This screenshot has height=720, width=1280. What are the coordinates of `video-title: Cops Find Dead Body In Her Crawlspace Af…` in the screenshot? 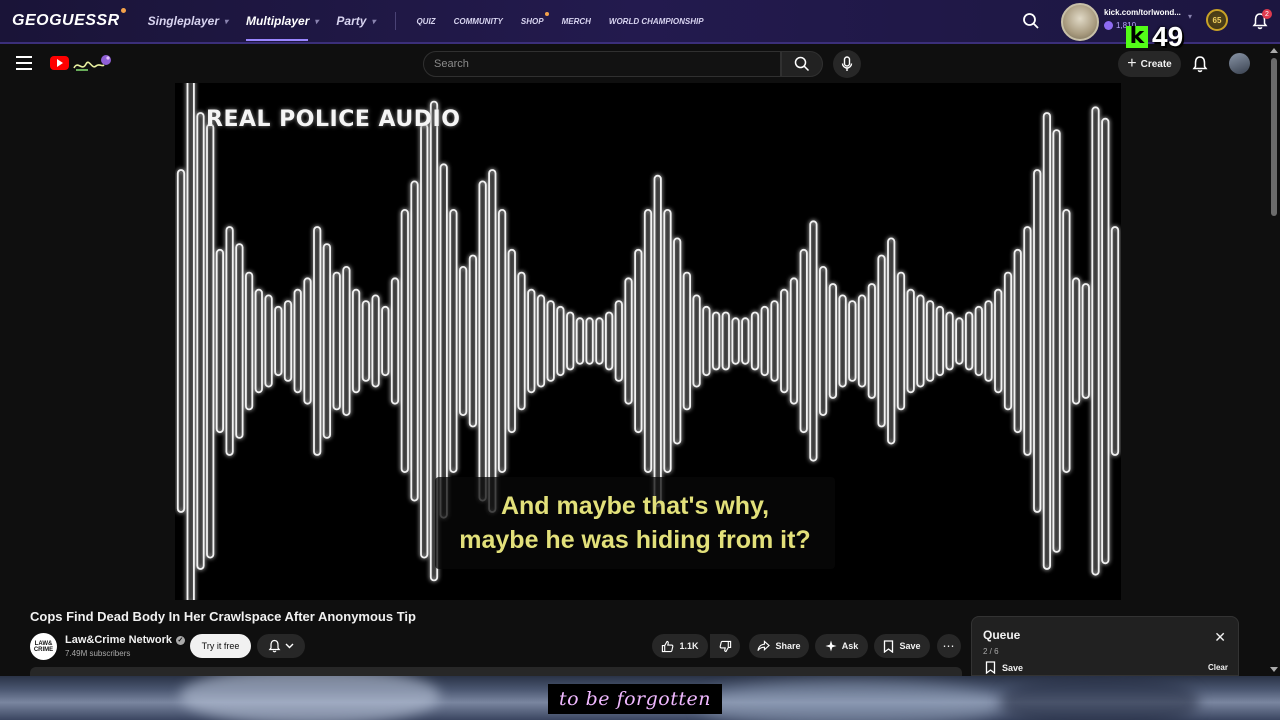 It's located at (223, 616).